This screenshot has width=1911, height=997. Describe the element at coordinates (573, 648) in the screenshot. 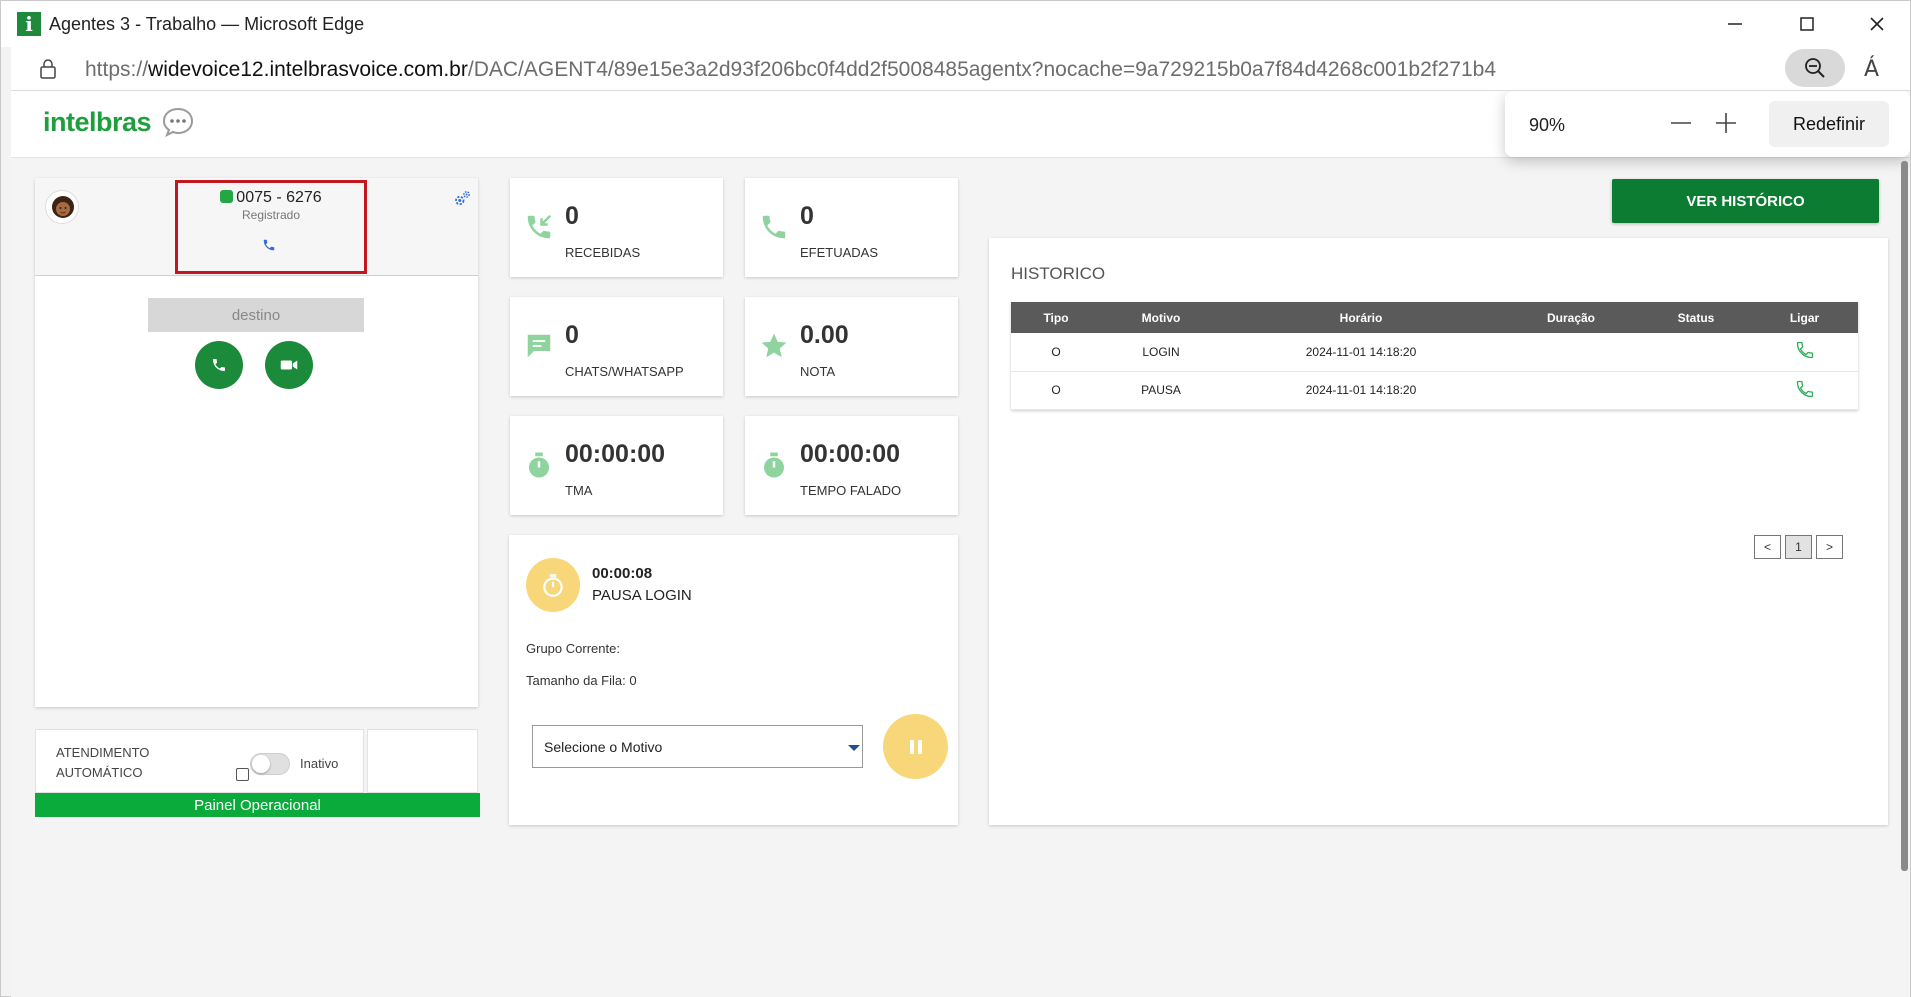

I see `current-group-label: Grupo Corrente:` at that location.